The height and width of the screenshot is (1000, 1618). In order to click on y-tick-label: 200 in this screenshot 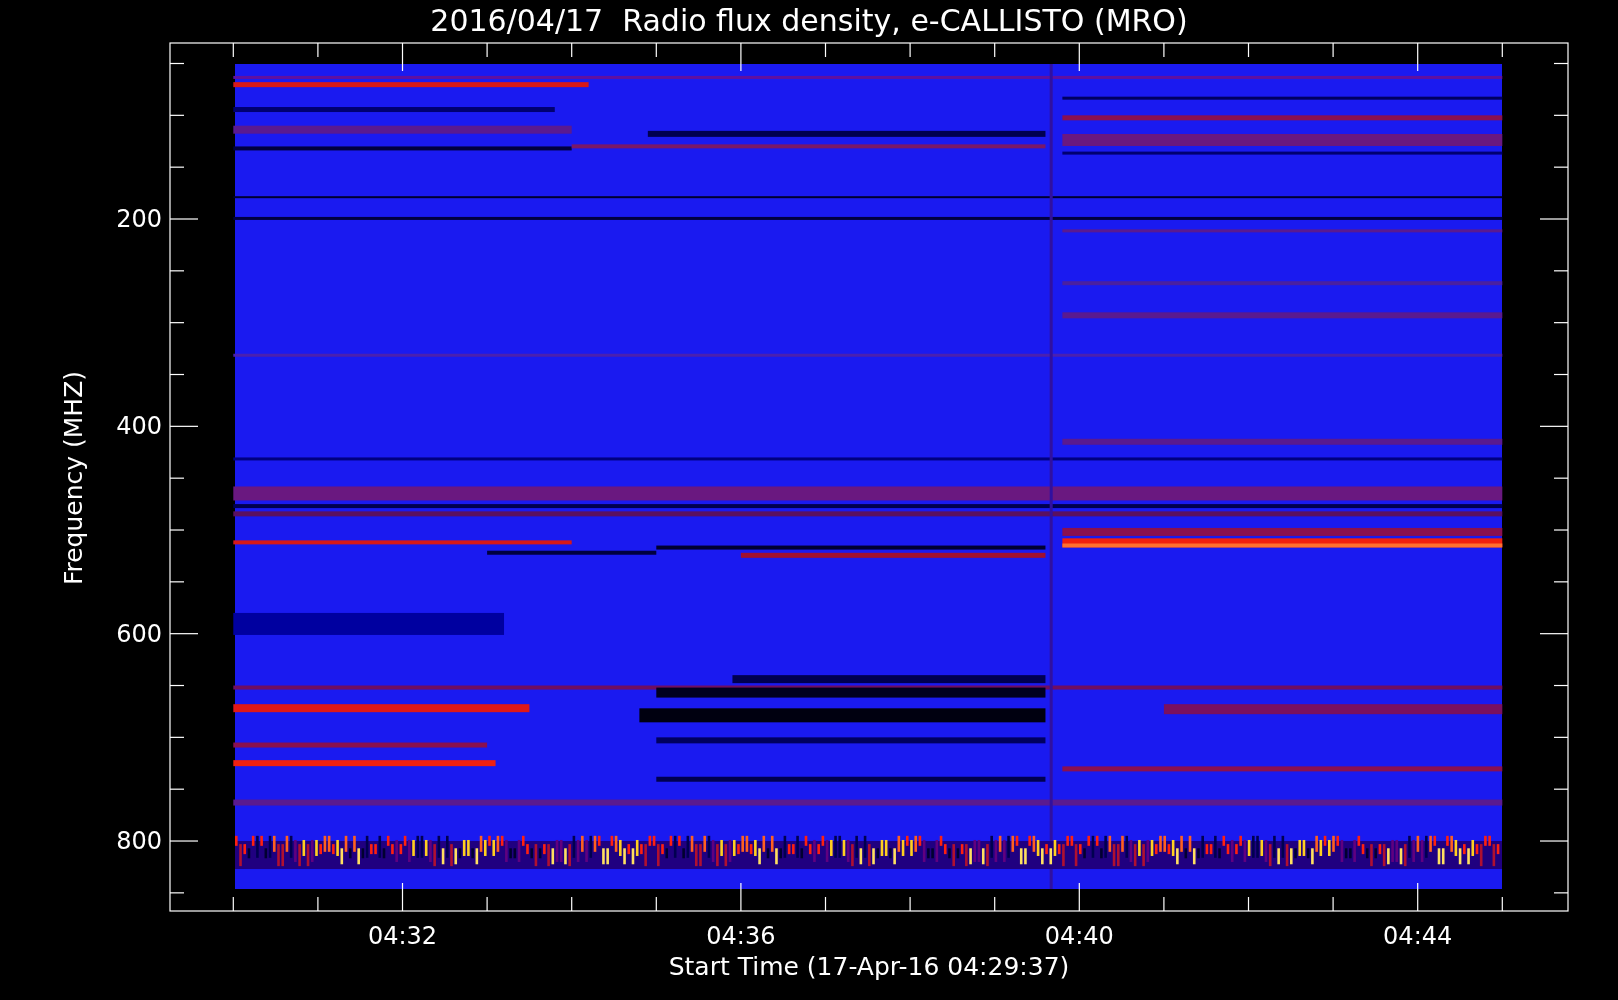, I will do `click(139, 219)`.